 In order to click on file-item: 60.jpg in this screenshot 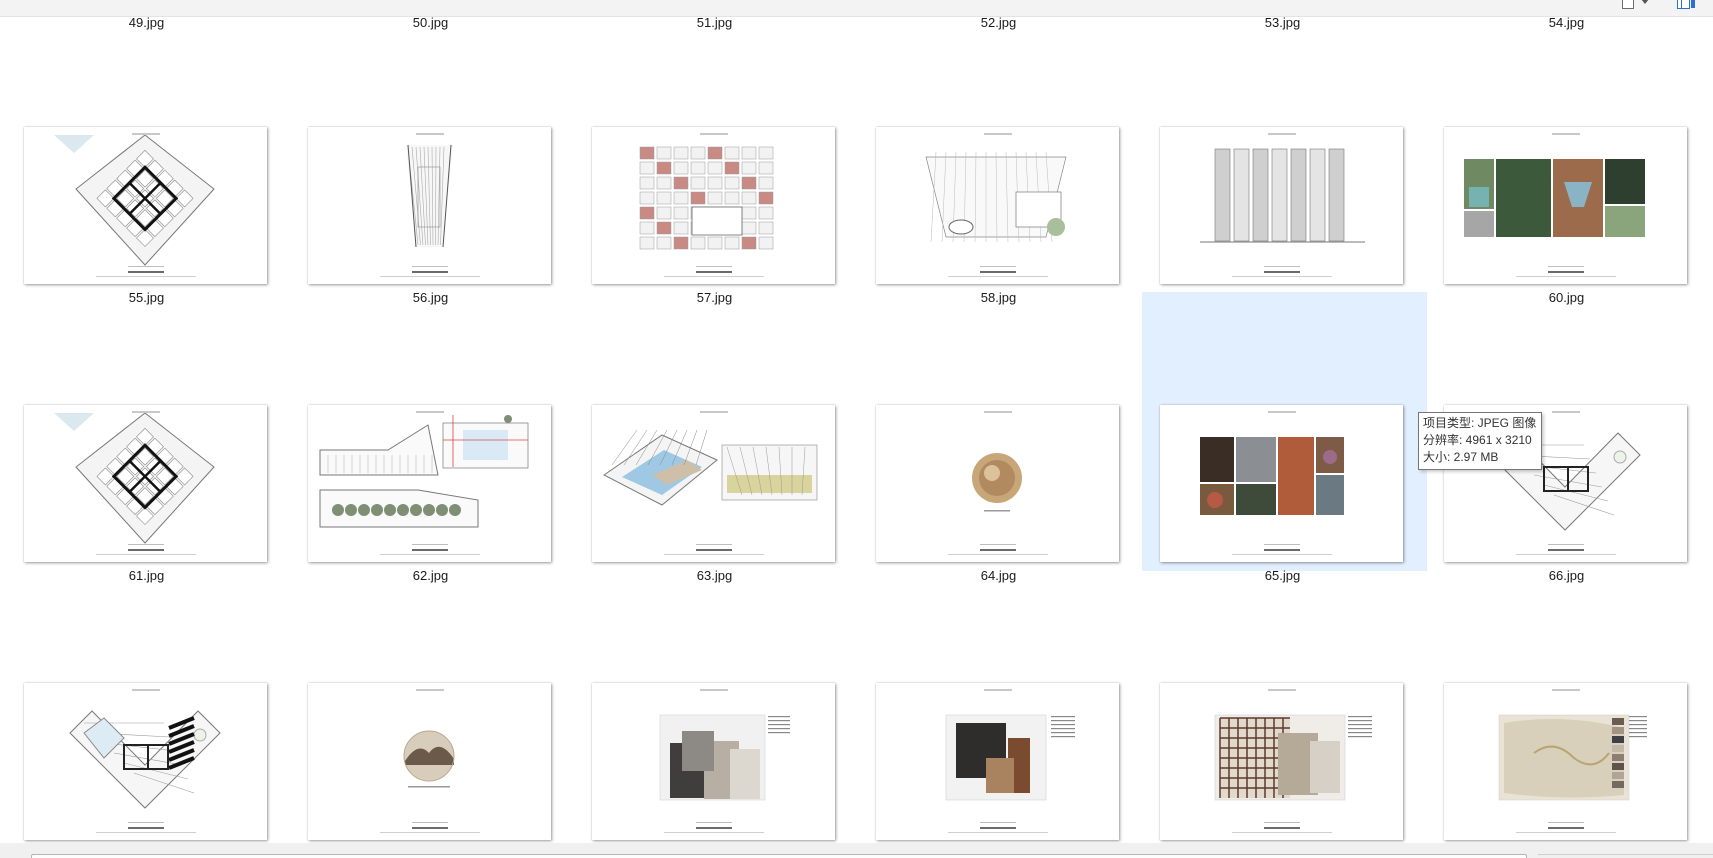, I will do `click(1568, 159)`.